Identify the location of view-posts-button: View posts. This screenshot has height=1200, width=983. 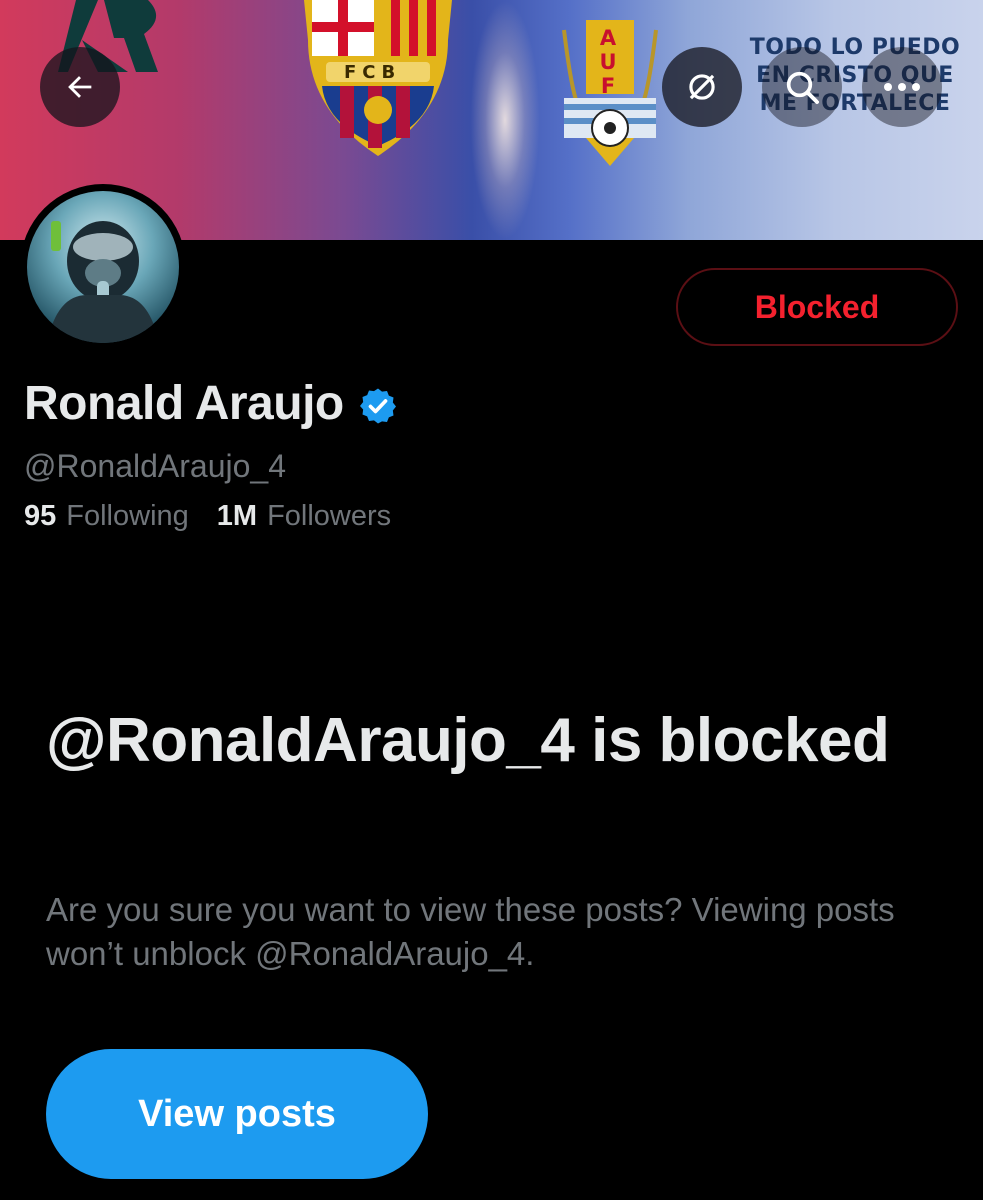
(237, 1114).